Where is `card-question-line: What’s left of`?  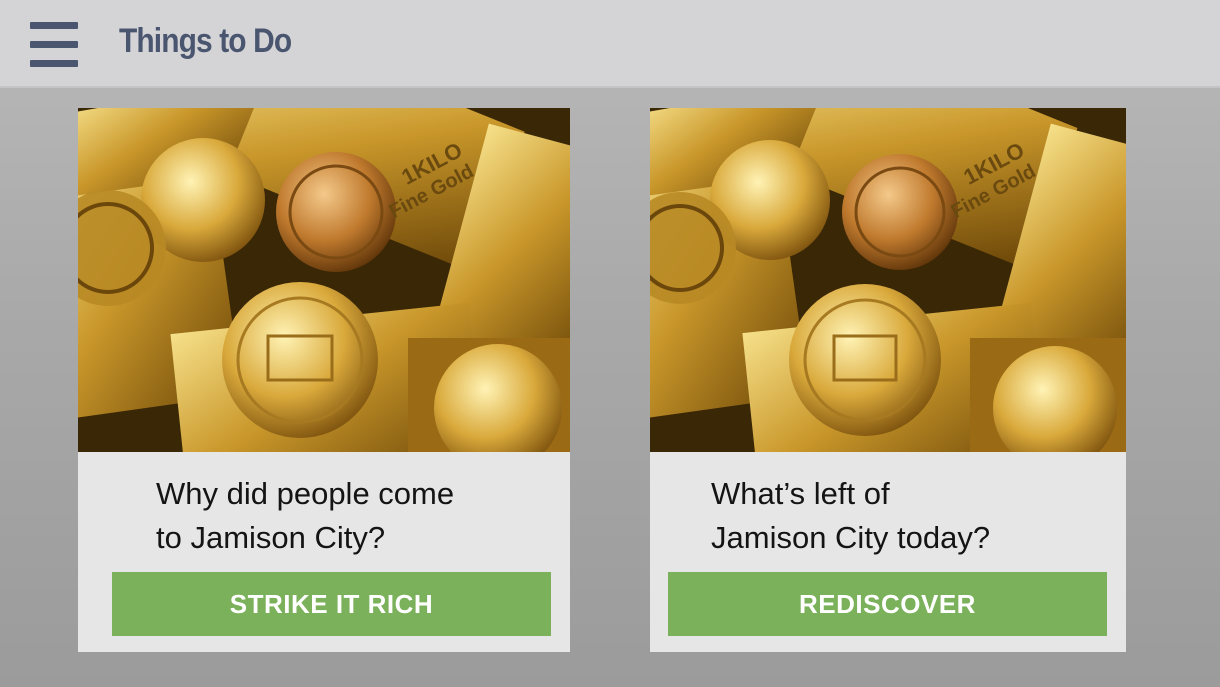 card-question-line: What’s left of is located at coordinates (800, 493).